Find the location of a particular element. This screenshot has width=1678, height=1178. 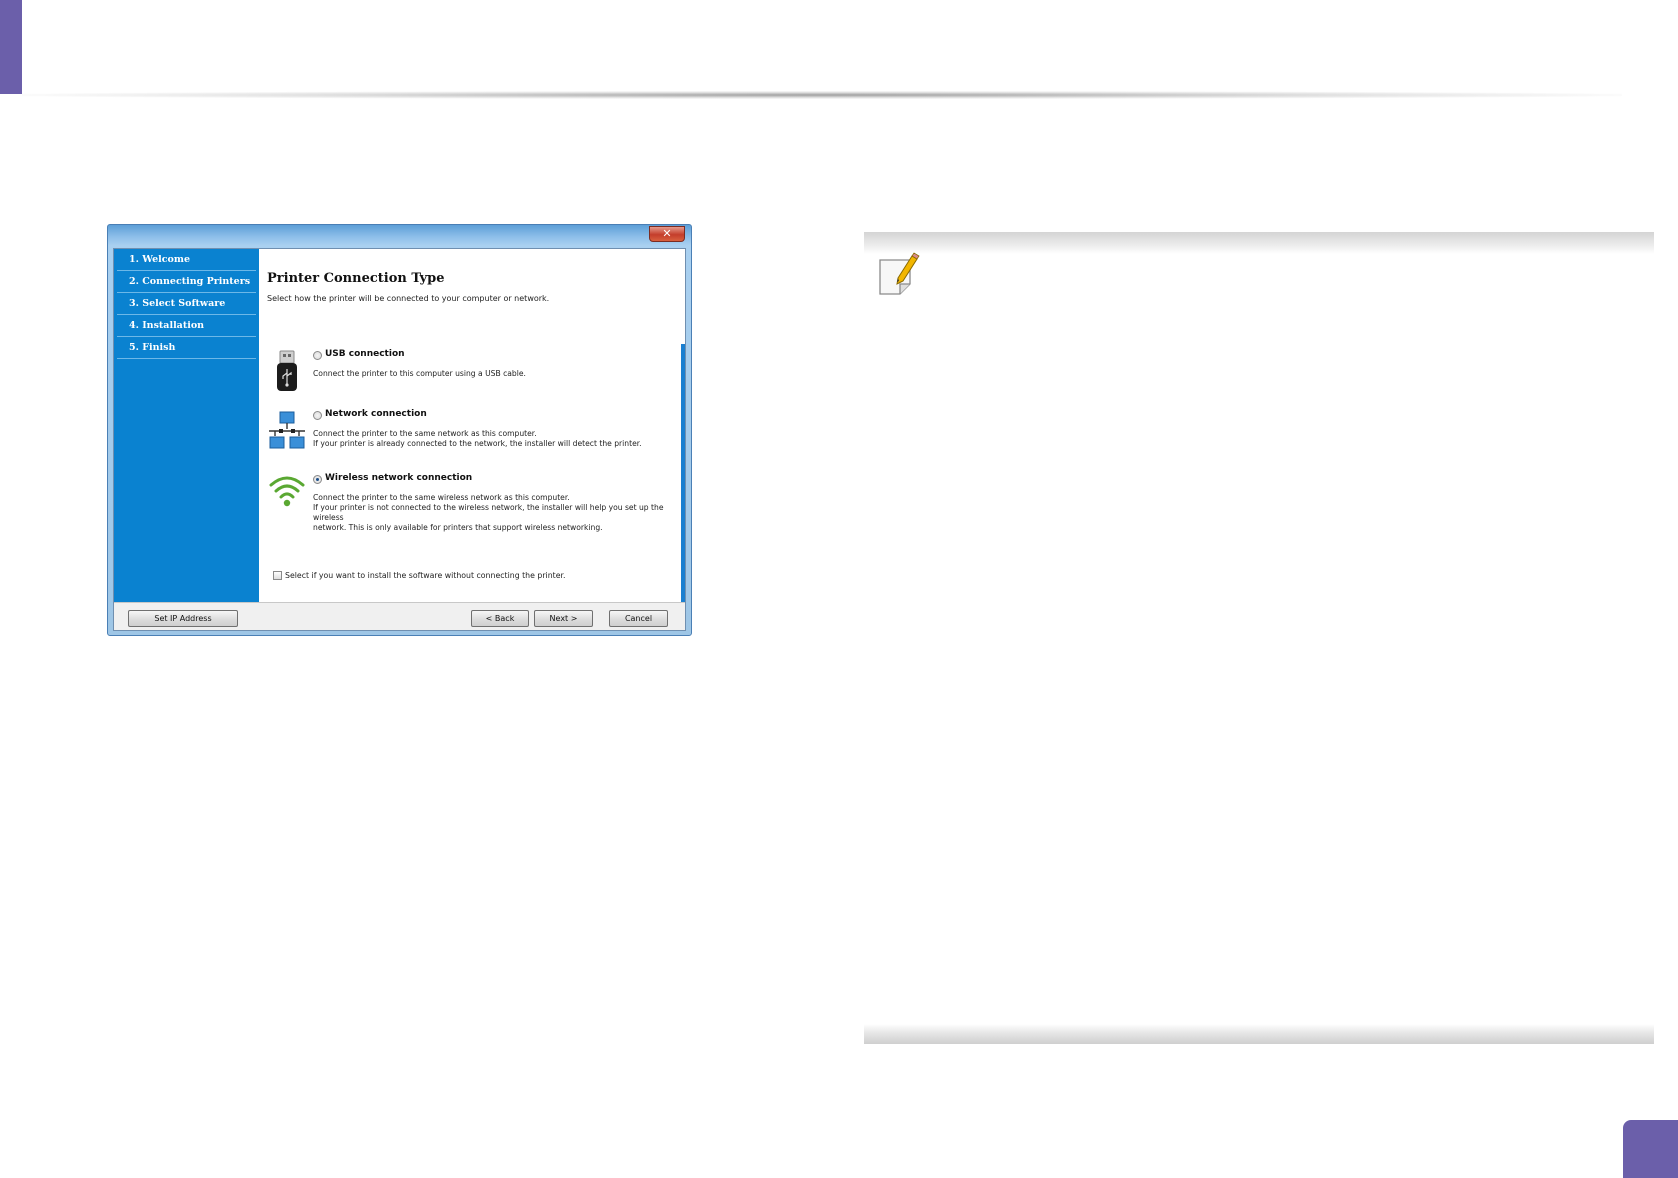

network-radio is located at coordinates (317, 415).